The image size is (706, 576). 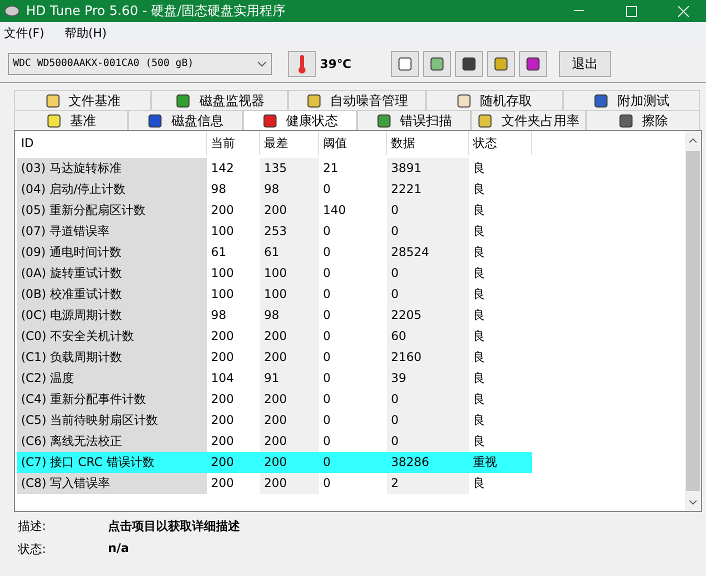 I want to click on table-cell: 3891, so click(x=428, y=168).